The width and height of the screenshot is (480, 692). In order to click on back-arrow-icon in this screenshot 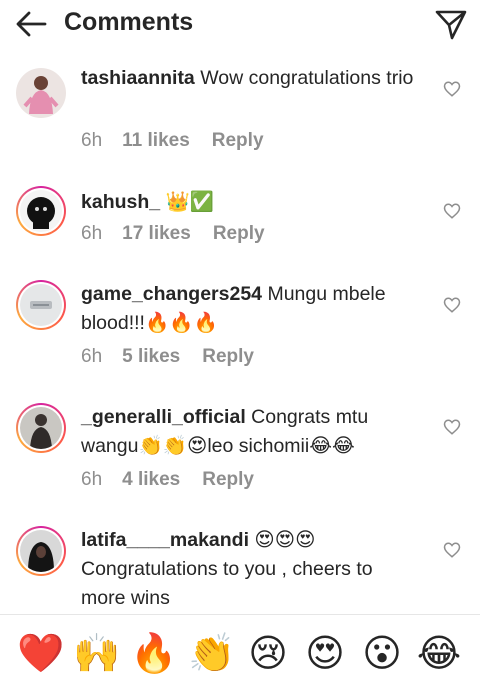, I will do `click(31, 24)`.